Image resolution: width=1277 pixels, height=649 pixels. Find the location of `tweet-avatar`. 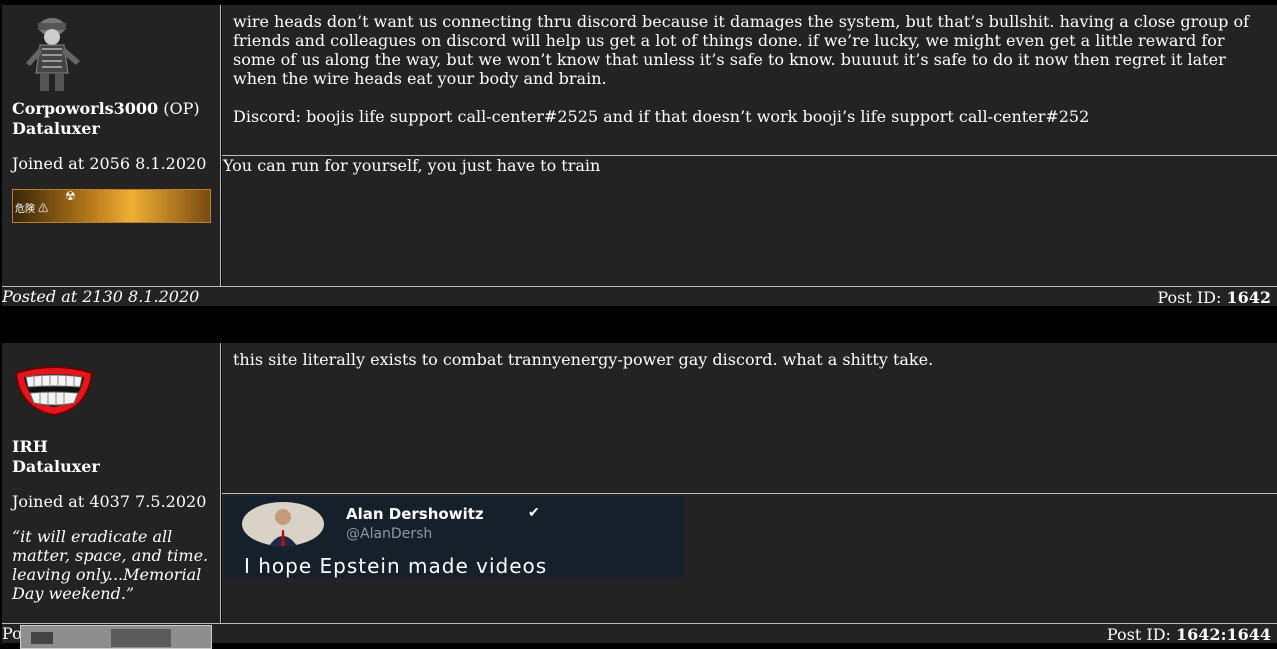

tweet-avatar is located at coordinates (283, 524).